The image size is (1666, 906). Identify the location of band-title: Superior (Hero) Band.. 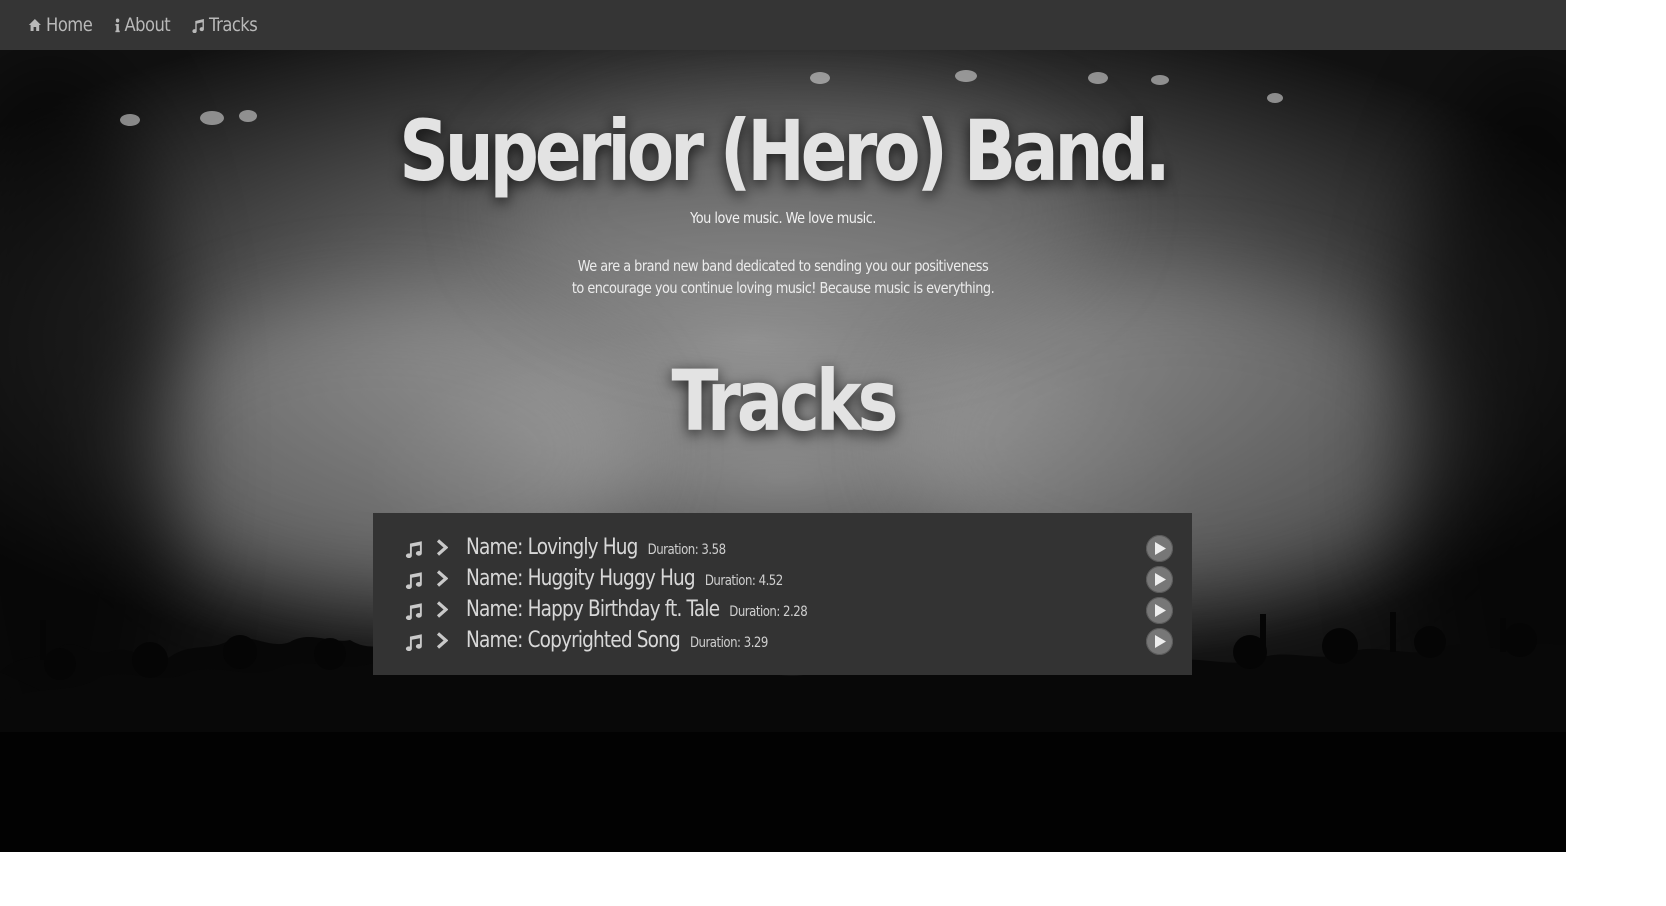
(785, 151).